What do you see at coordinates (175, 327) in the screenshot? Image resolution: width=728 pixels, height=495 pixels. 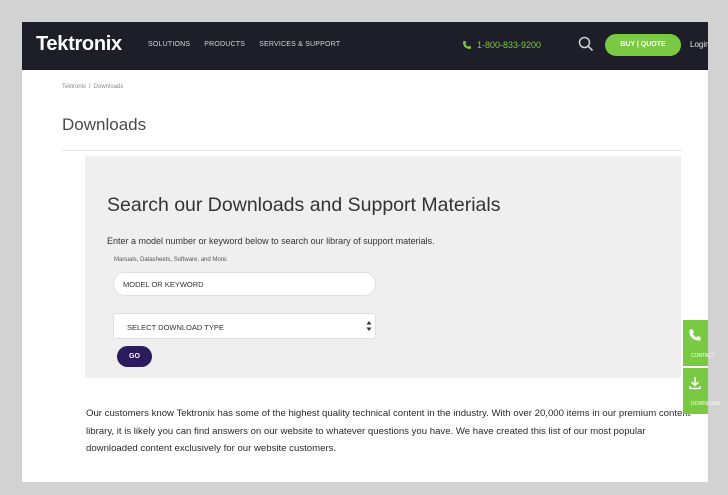 I see `download-type-select-value: SELECT DOWNLOAD TYPE` at bounding box center [175, 327].